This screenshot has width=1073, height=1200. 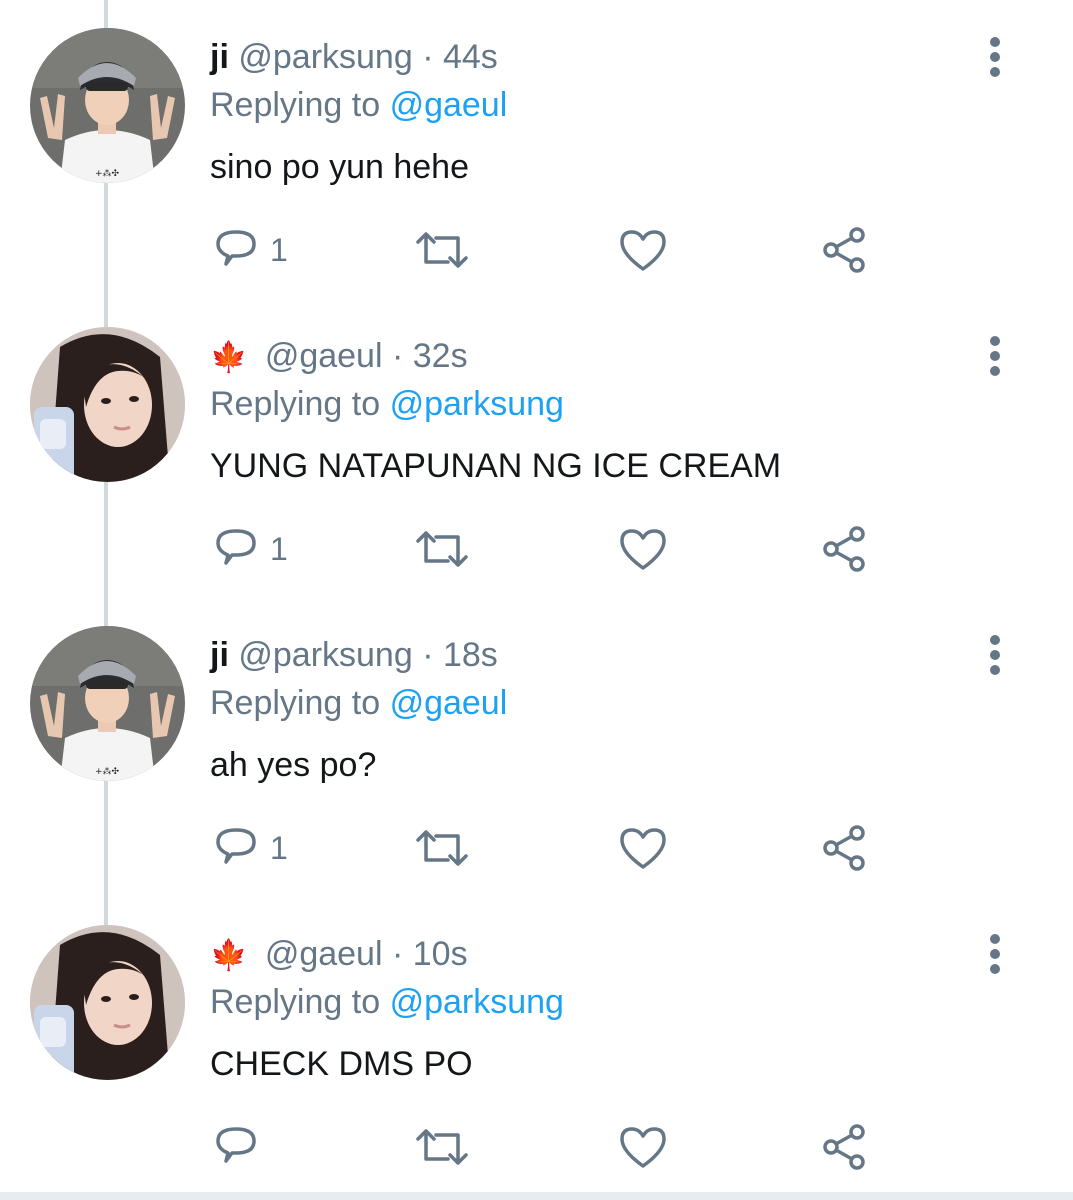 What do you see at coordinates (536, 1196) in the screenshot?
I see `bottom-divider` at bounding box center [536, 1196].